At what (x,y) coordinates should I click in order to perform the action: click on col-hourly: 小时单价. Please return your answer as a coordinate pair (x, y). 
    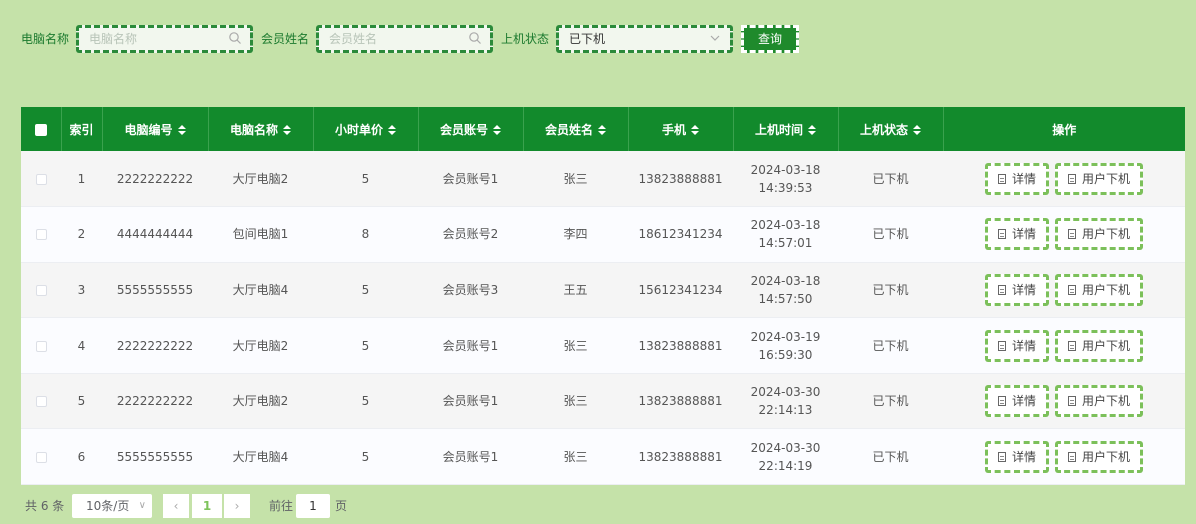
    Looking at the image, I should click on (366, 129).